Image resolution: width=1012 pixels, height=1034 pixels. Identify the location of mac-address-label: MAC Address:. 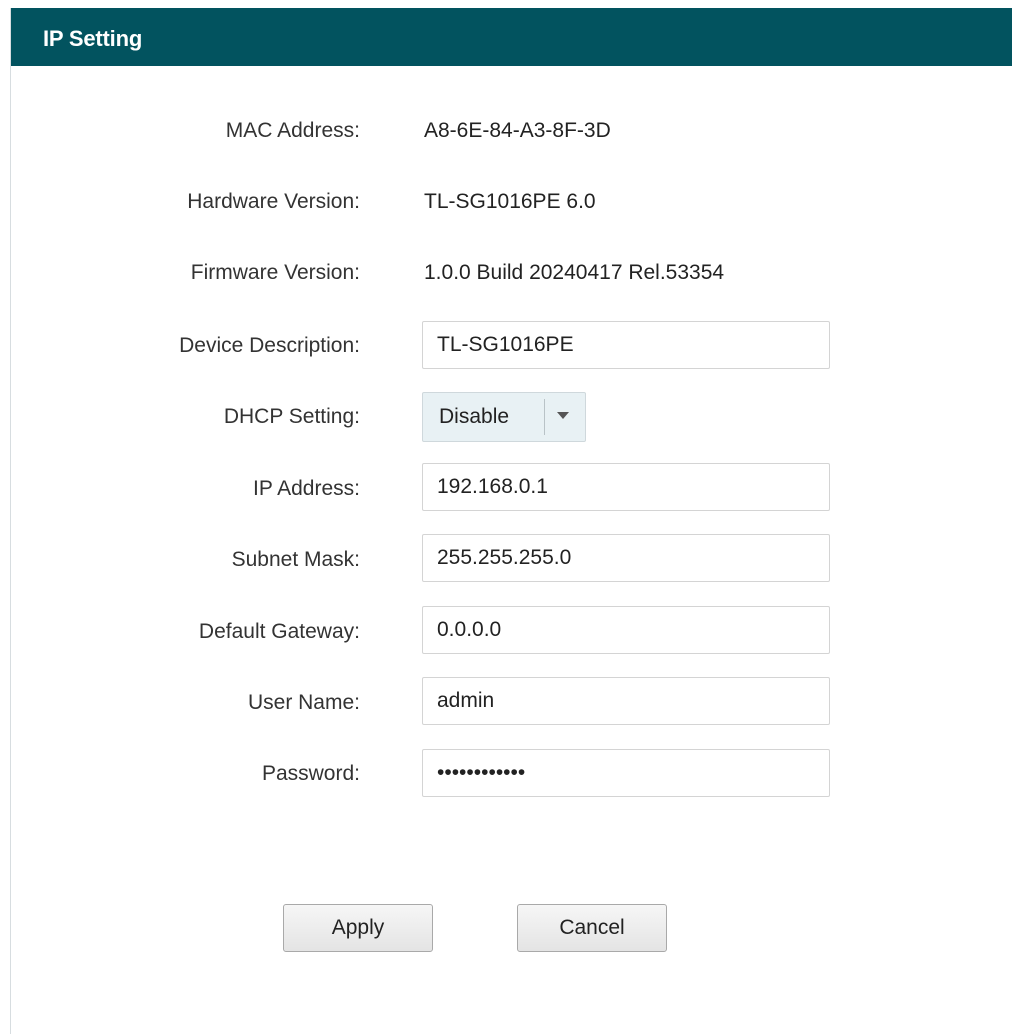
(292, 130).